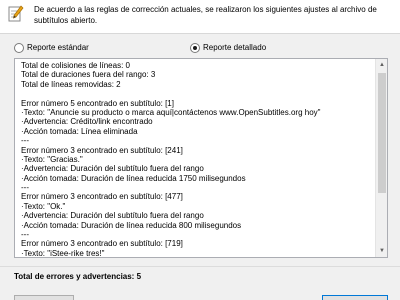  What do you see at coordinates (16, 14) in the screenshot?
I see `edit-document-icon` at bounding box center [16, 14].